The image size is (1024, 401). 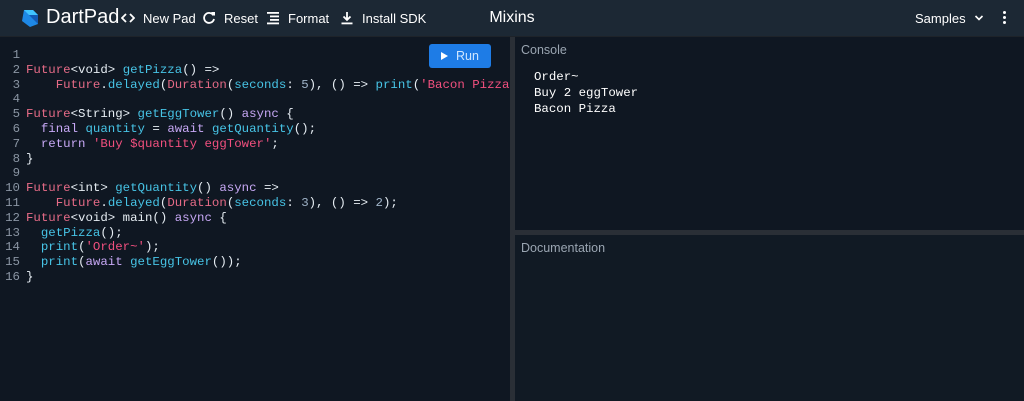 What do you see at coordinates (273, 18) in the screenshot?
I see `format-lines-icon` at bounding box center [273, 18].